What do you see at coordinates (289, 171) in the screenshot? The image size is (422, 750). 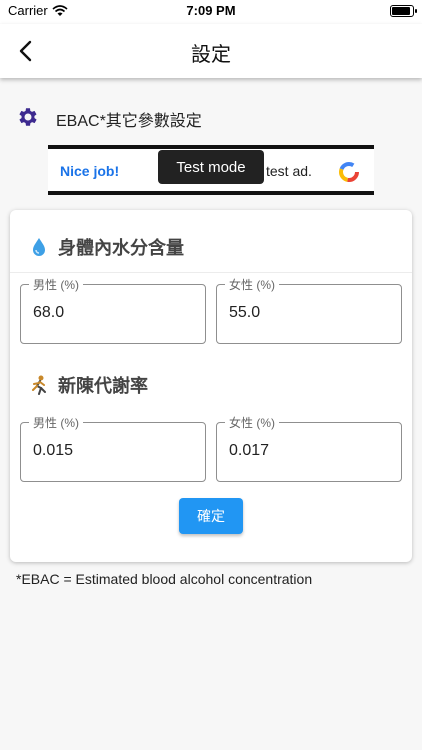 I see `ad-right-text: test ad.` at bounding box center [289, 171].